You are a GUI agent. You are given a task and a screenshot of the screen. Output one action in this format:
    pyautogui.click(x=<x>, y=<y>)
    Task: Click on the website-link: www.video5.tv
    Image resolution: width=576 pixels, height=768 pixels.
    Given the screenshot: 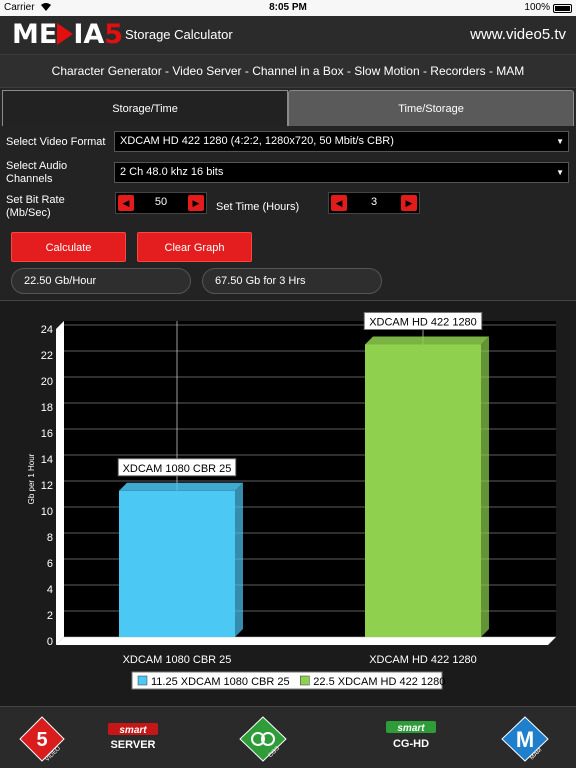 What is the action you would take?
    pyautogui.click(x=518, y=34)
    